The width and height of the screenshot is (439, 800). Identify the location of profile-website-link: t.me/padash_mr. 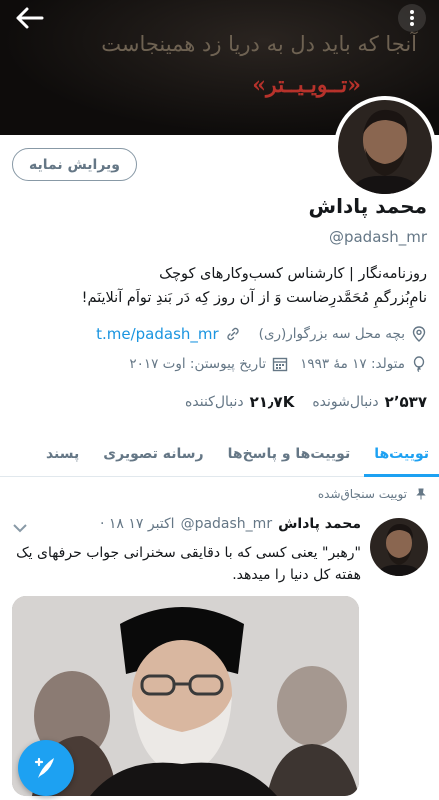
(157, 334).